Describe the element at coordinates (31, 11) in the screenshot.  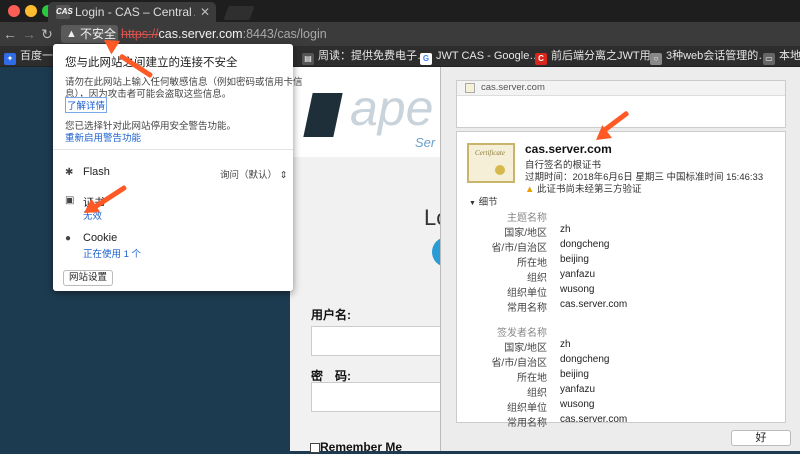
I see `minimize-window-button` at that location.